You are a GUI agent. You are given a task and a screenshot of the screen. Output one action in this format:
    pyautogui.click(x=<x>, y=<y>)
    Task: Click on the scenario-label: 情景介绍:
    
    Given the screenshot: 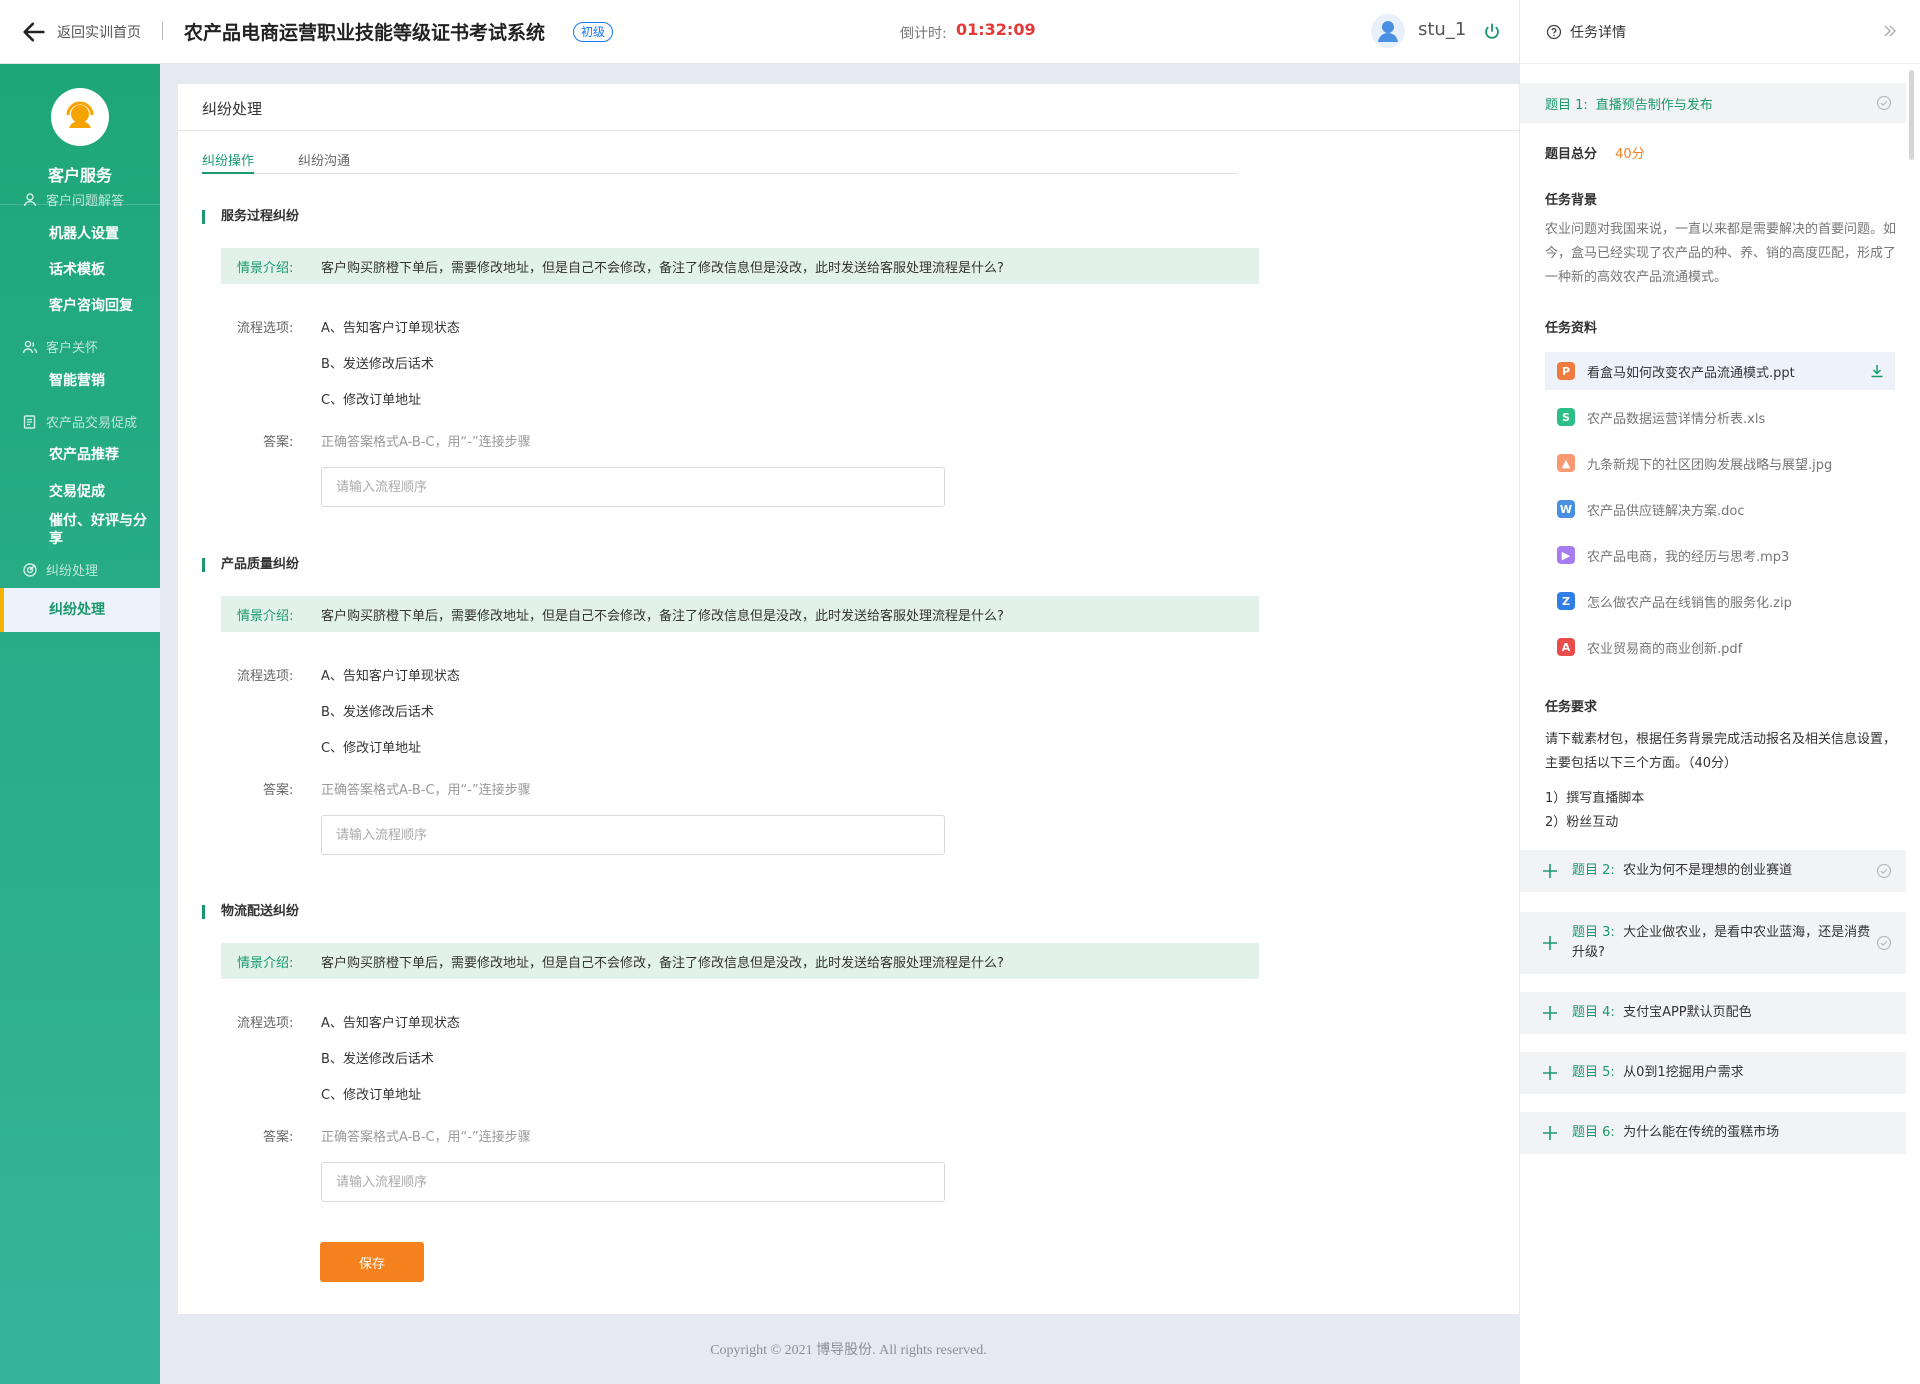 What is the action you would take?
    pyautogui.click(x=265, y=268)
    